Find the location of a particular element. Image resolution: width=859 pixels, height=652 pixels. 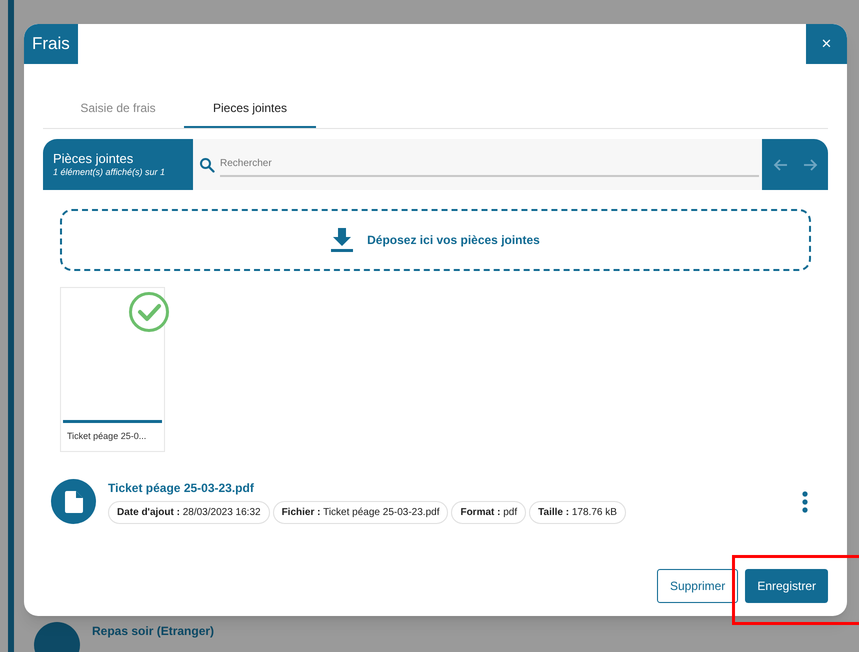

dialog-title: Frais is located at coordinates (51, 44).